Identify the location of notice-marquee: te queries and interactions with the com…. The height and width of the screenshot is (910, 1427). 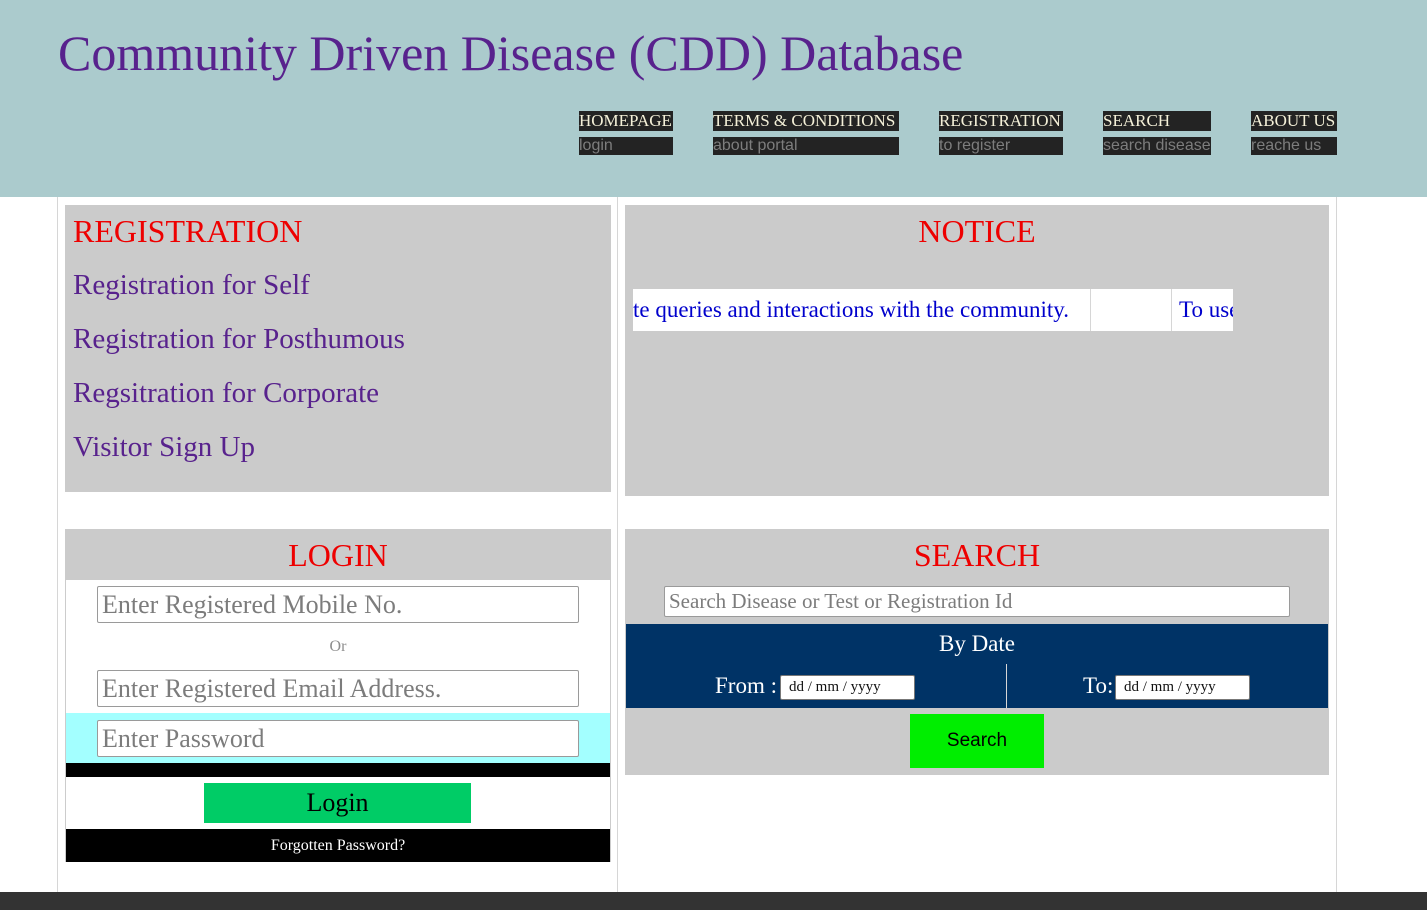
(933, 310).